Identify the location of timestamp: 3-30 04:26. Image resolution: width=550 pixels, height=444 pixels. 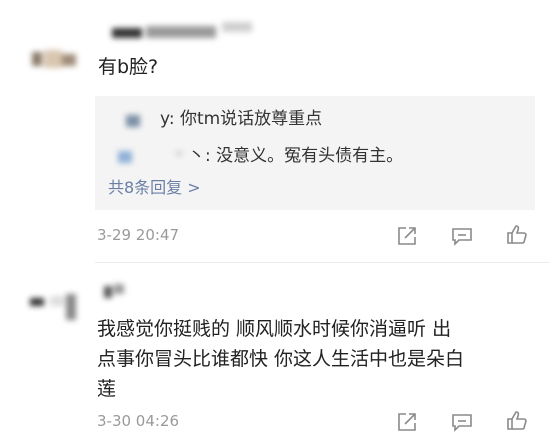
(138, 421).